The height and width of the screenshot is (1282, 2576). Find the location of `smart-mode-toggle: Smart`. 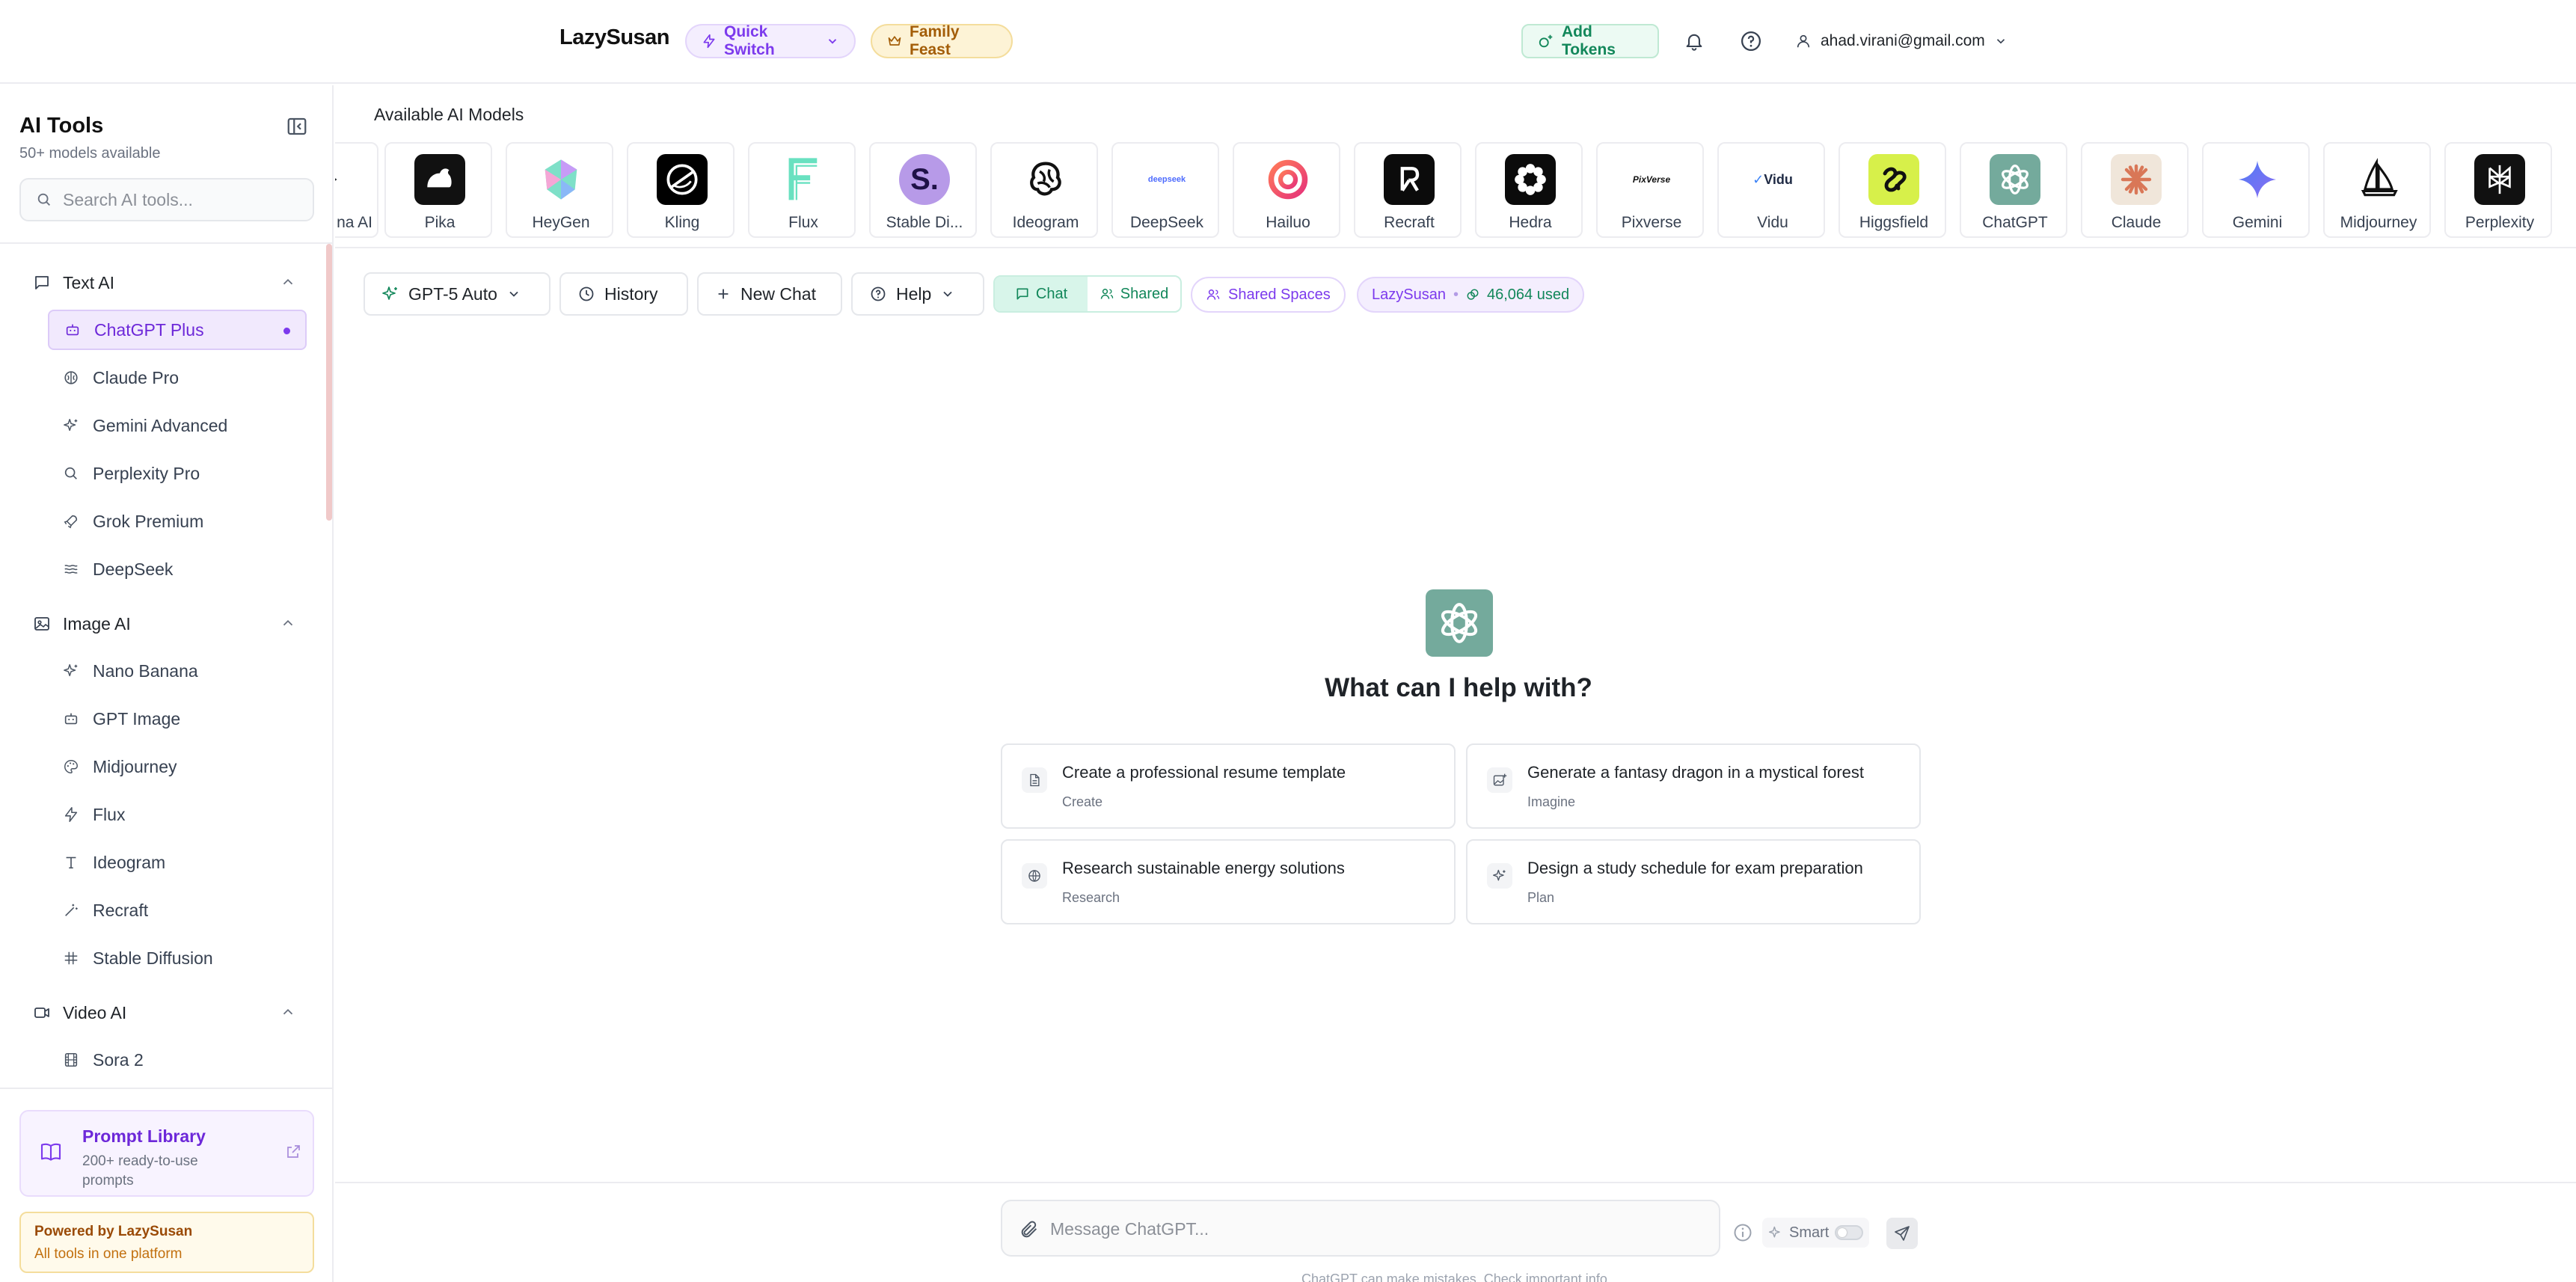

smart-mode-toggle: Smart is located at coordinates (1816, 1233).